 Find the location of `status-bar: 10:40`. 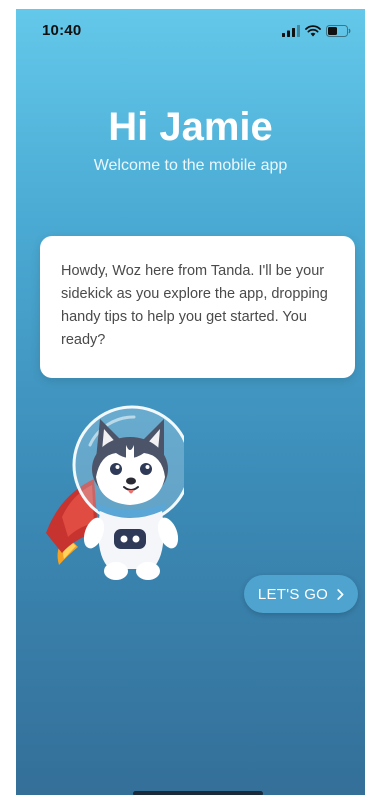

status-bar: 10:40 is located at coordinates (190, 31).